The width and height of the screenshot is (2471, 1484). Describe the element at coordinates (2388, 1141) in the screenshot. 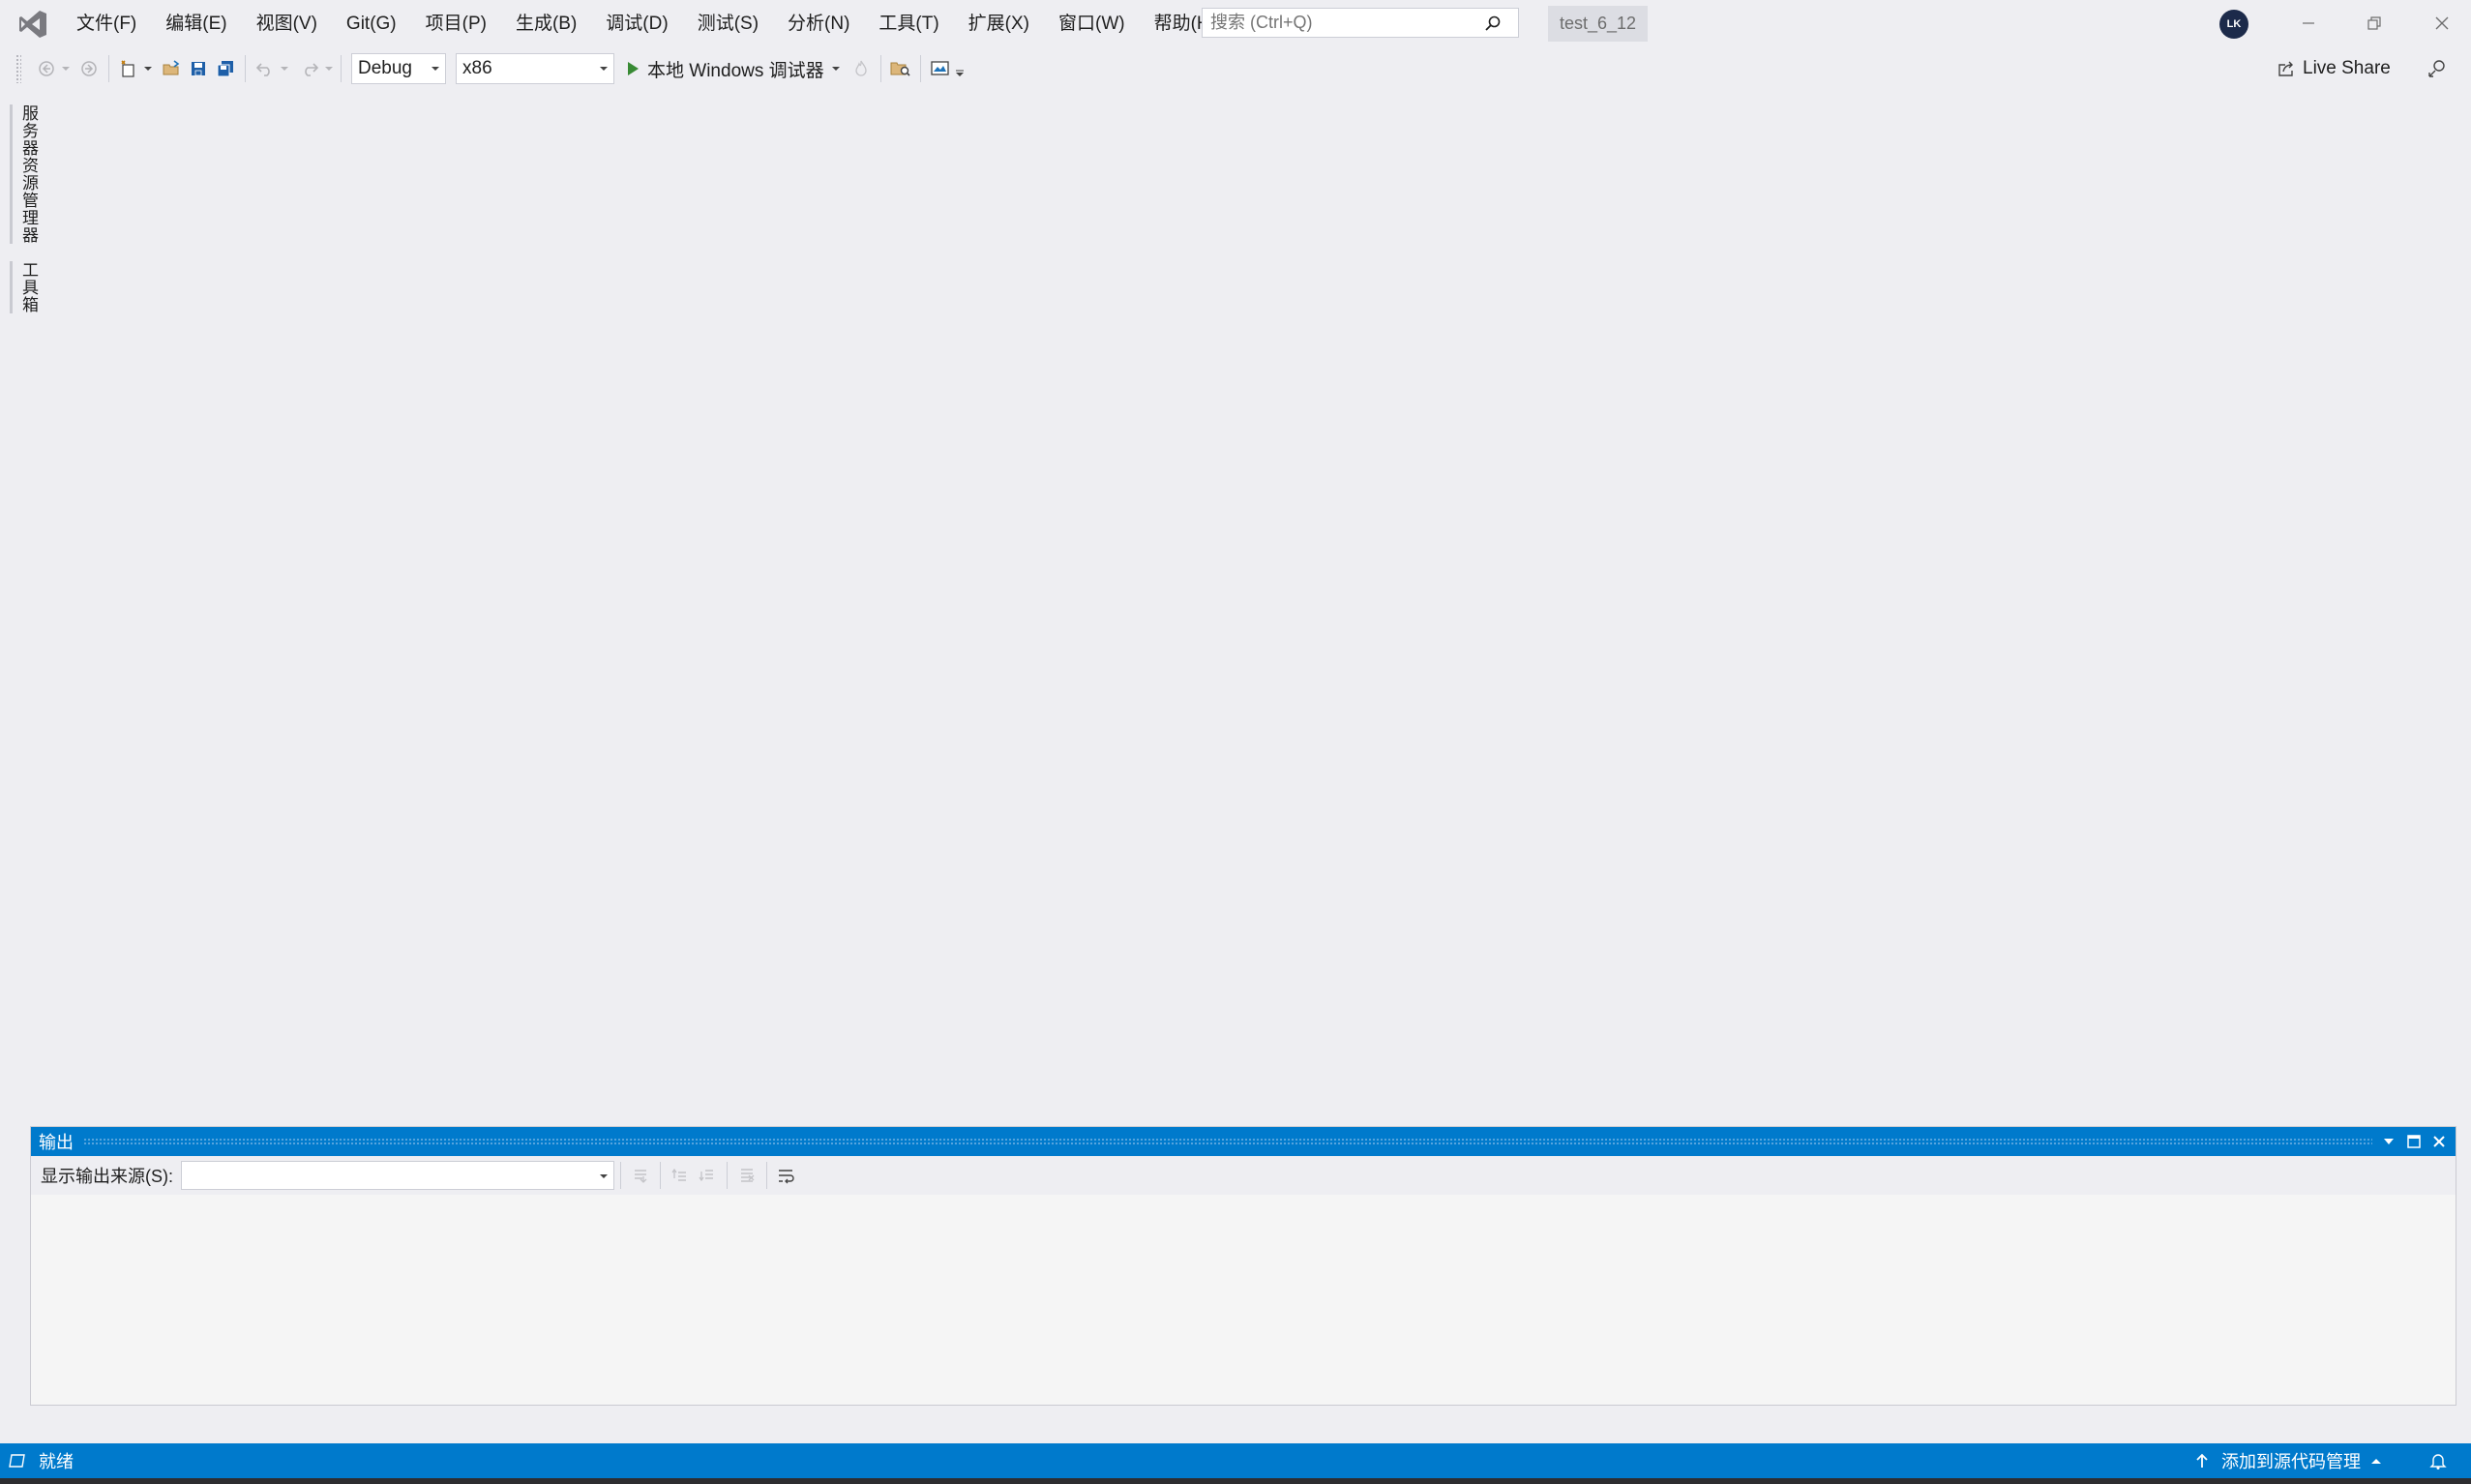

I see `window-position-dropdown-icon` at that location.